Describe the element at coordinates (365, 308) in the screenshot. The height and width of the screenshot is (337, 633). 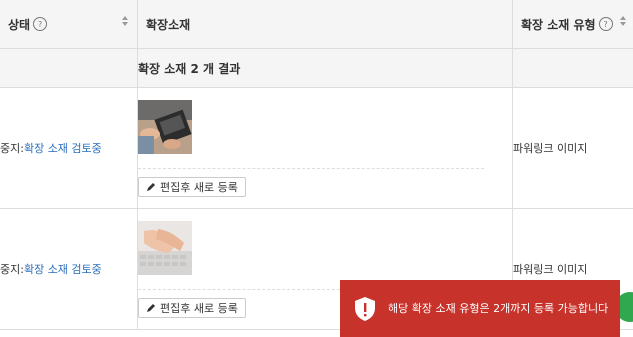
I see `shield-alert-icon` at that location.